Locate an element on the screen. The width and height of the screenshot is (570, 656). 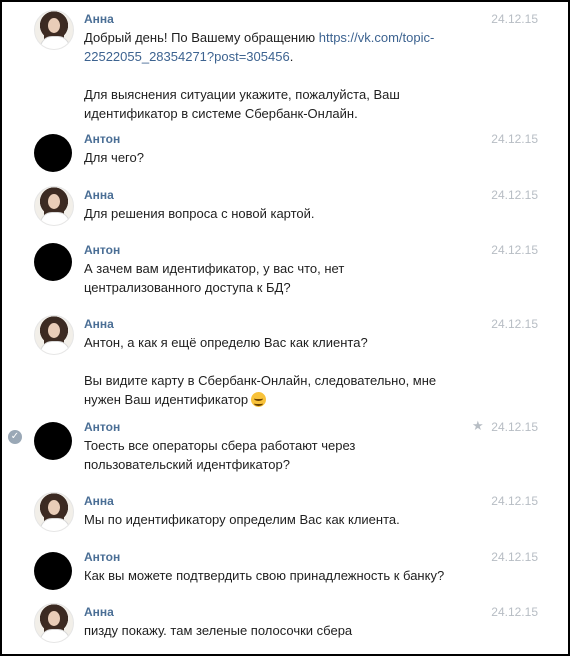
message-text: Для решения вопроса с новой картой. is located at coordinates (199, 213).